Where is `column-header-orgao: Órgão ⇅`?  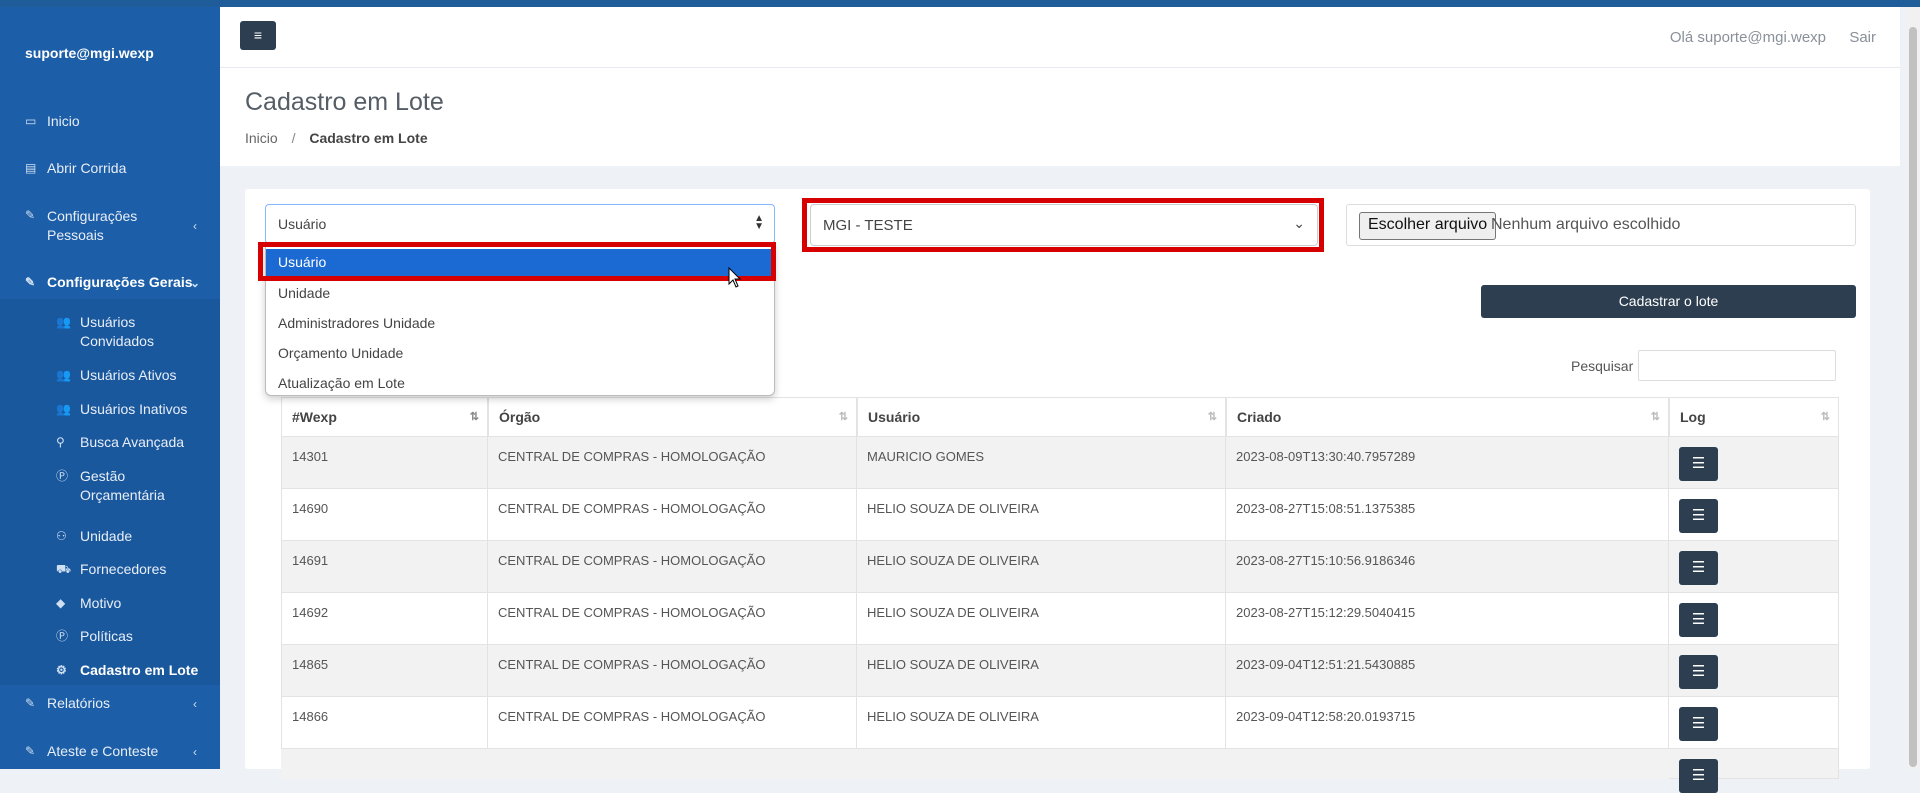 column-header-orgao: Órgão ⇅ is located at coordinates (672, 417).